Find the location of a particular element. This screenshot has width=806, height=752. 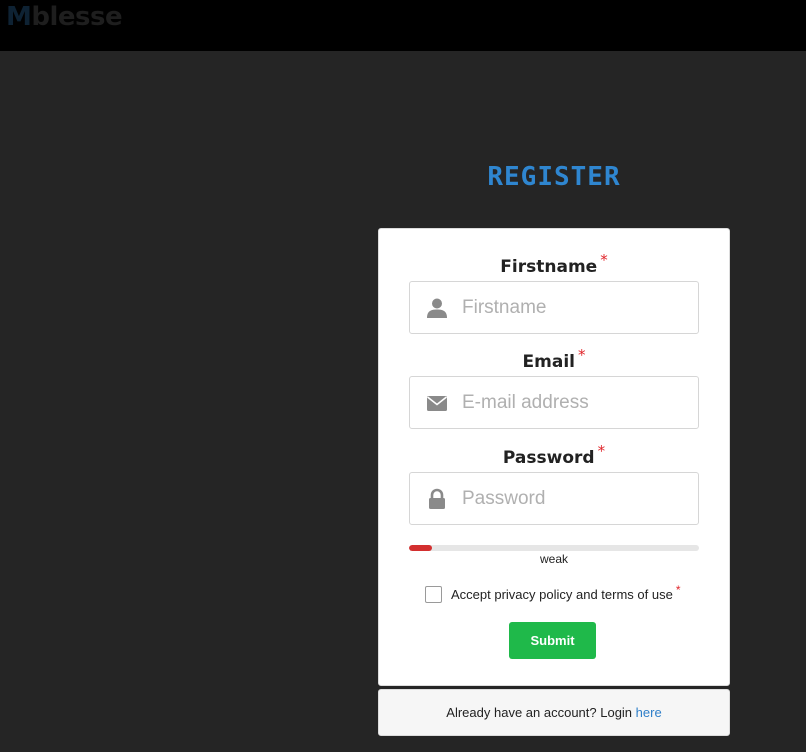

page-title: REGISTER is located at coordinates (554, 177).